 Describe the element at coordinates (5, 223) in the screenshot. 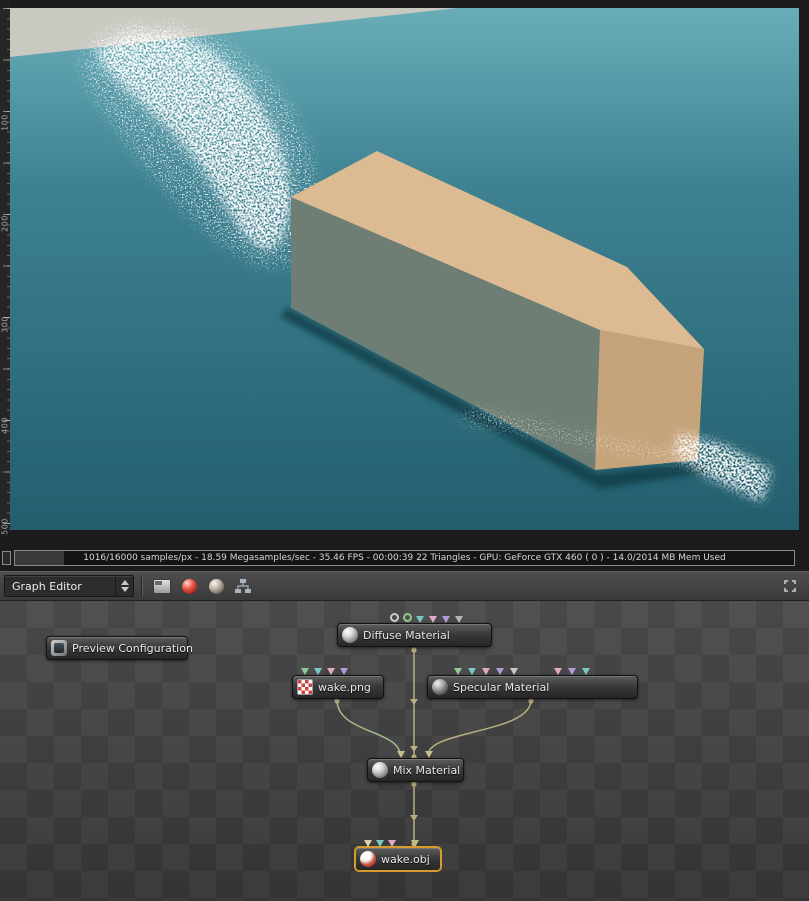

I see `ruler-label: 200` at that location.